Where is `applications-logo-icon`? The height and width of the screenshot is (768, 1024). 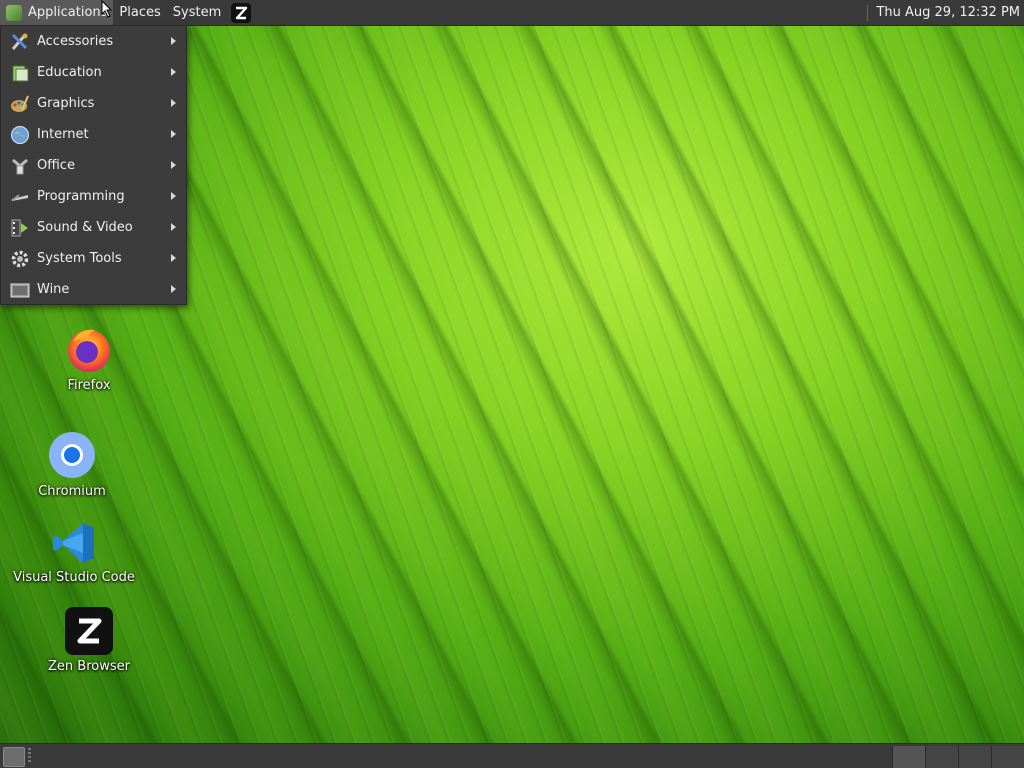
applications-logo-icon is located at coordinates (14, 12).